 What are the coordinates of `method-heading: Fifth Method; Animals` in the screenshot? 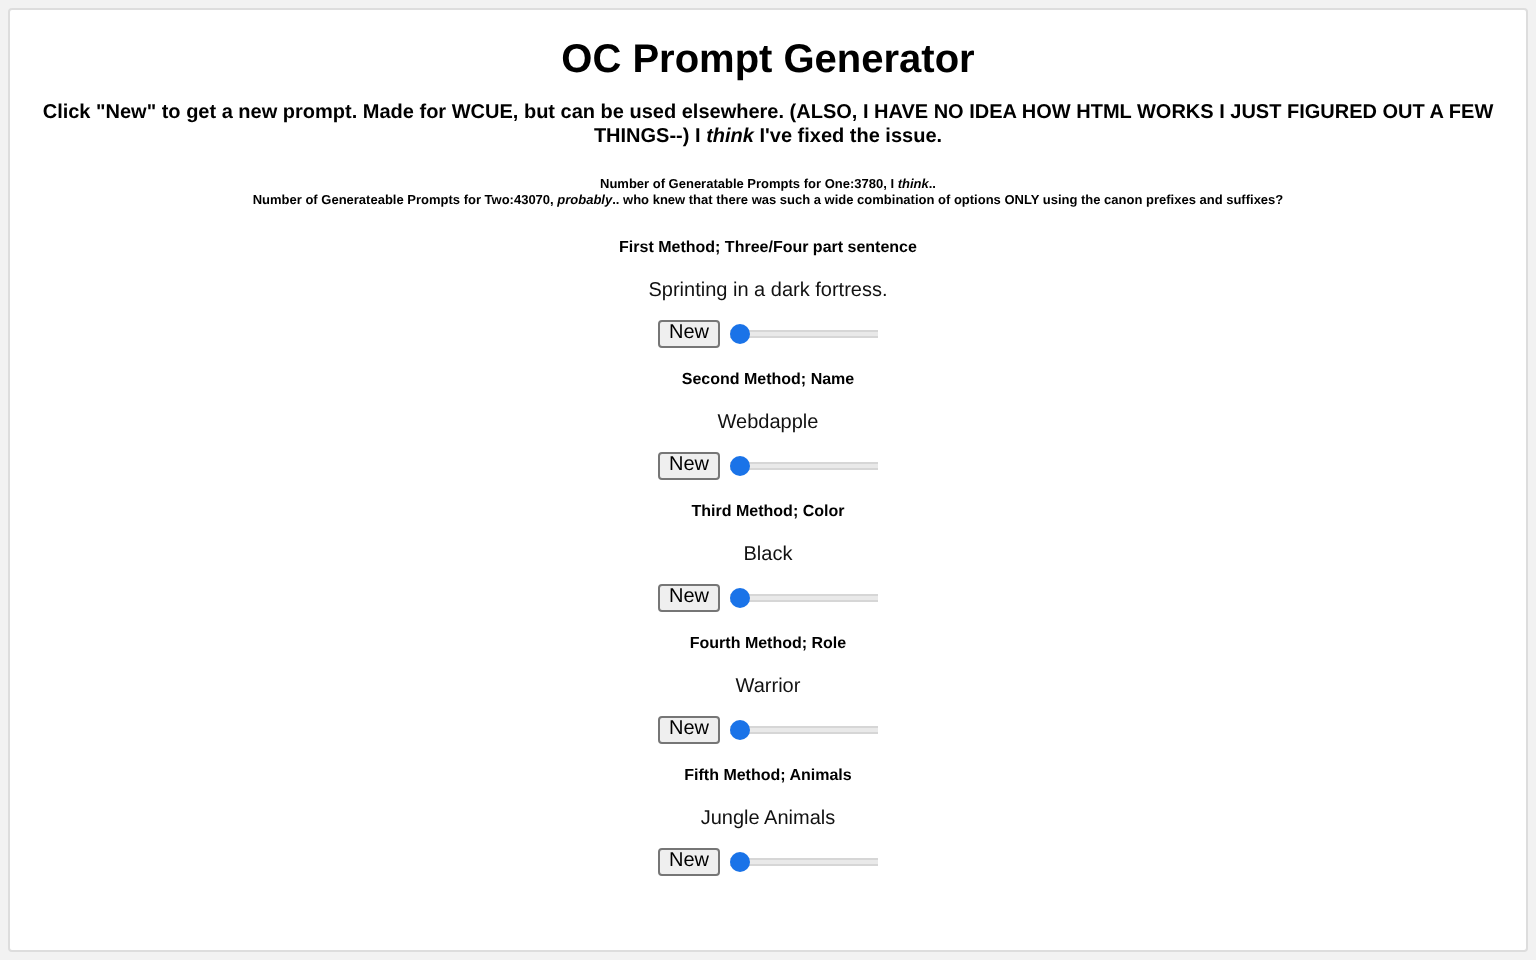 It's located at (768, 775).